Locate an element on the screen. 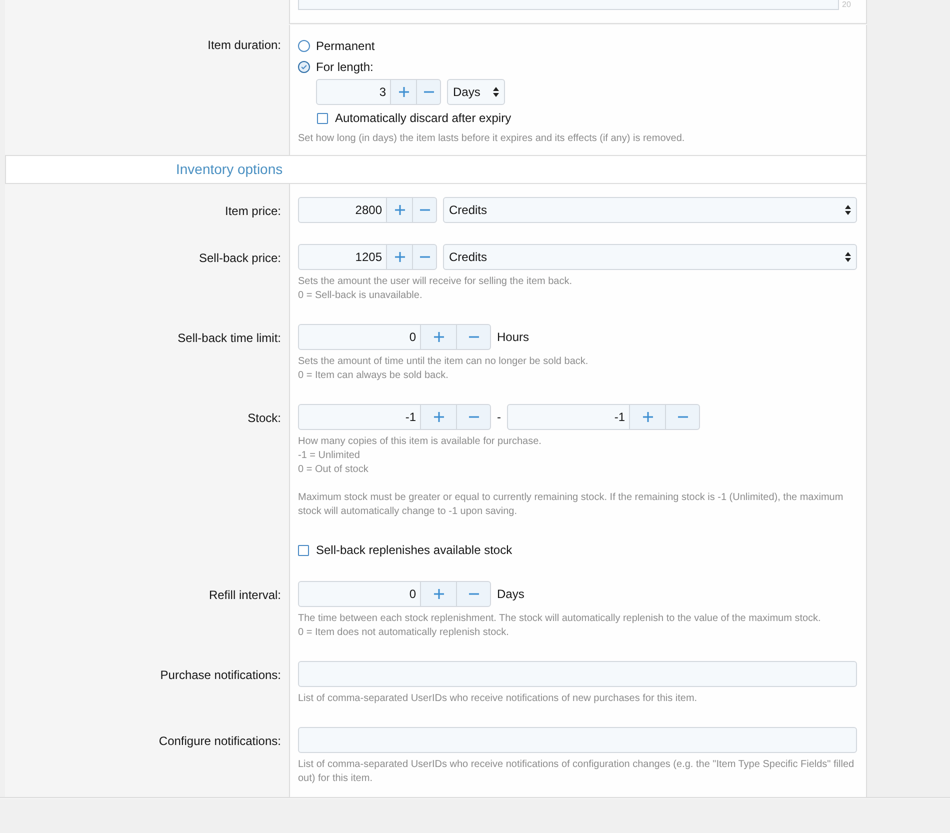  field-label: Refill interval: is located at coordinates (244, 595).